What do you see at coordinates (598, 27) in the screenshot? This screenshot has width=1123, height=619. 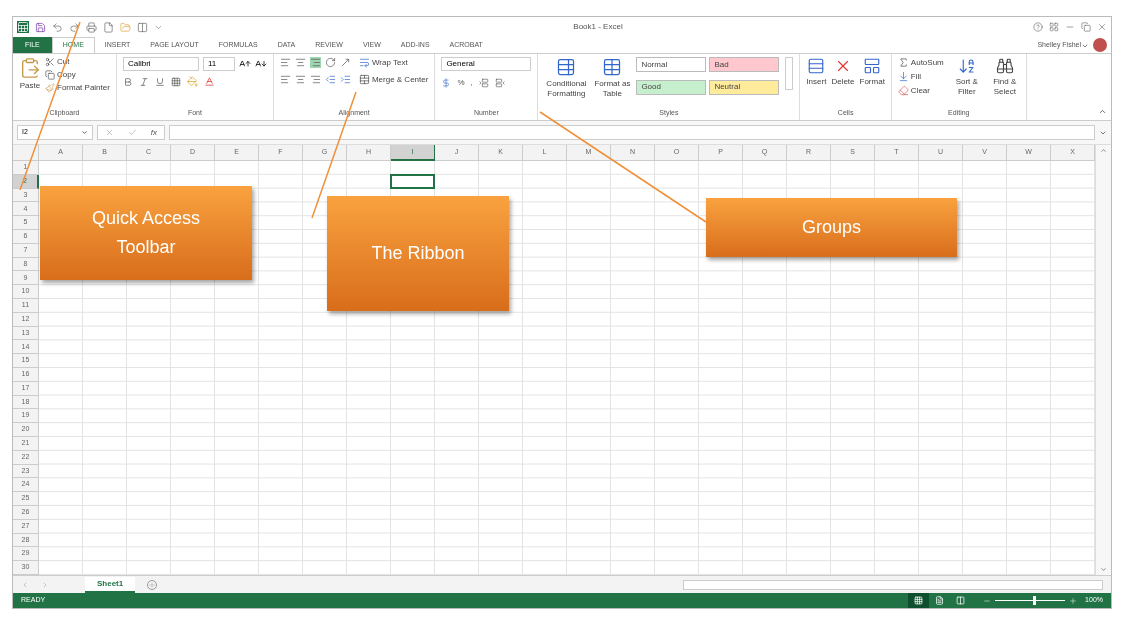 I see `window-title: Book1 - Excel` at bounding box center [598, 27].